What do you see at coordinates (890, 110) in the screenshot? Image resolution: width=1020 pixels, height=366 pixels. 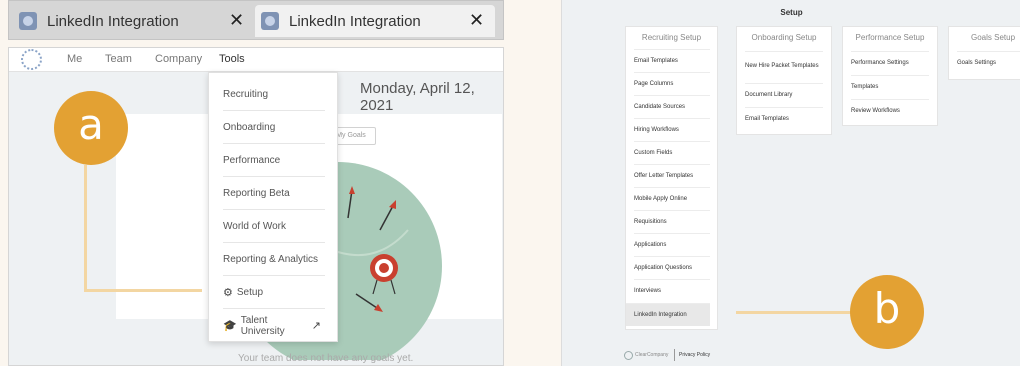 I see `setup-link-review-workflows: Review Workflows` at bounding box center [890, 110].